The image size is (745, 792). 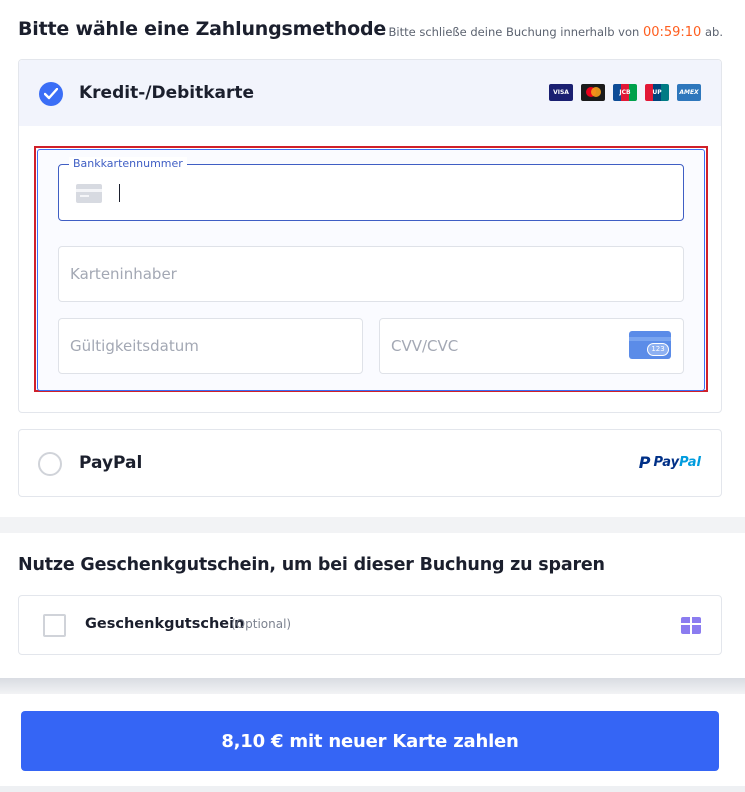 I want to click on card-option-header: Kredit-/Debitkarte VISA JCB UP AMEX, so click(x=370, y=93).